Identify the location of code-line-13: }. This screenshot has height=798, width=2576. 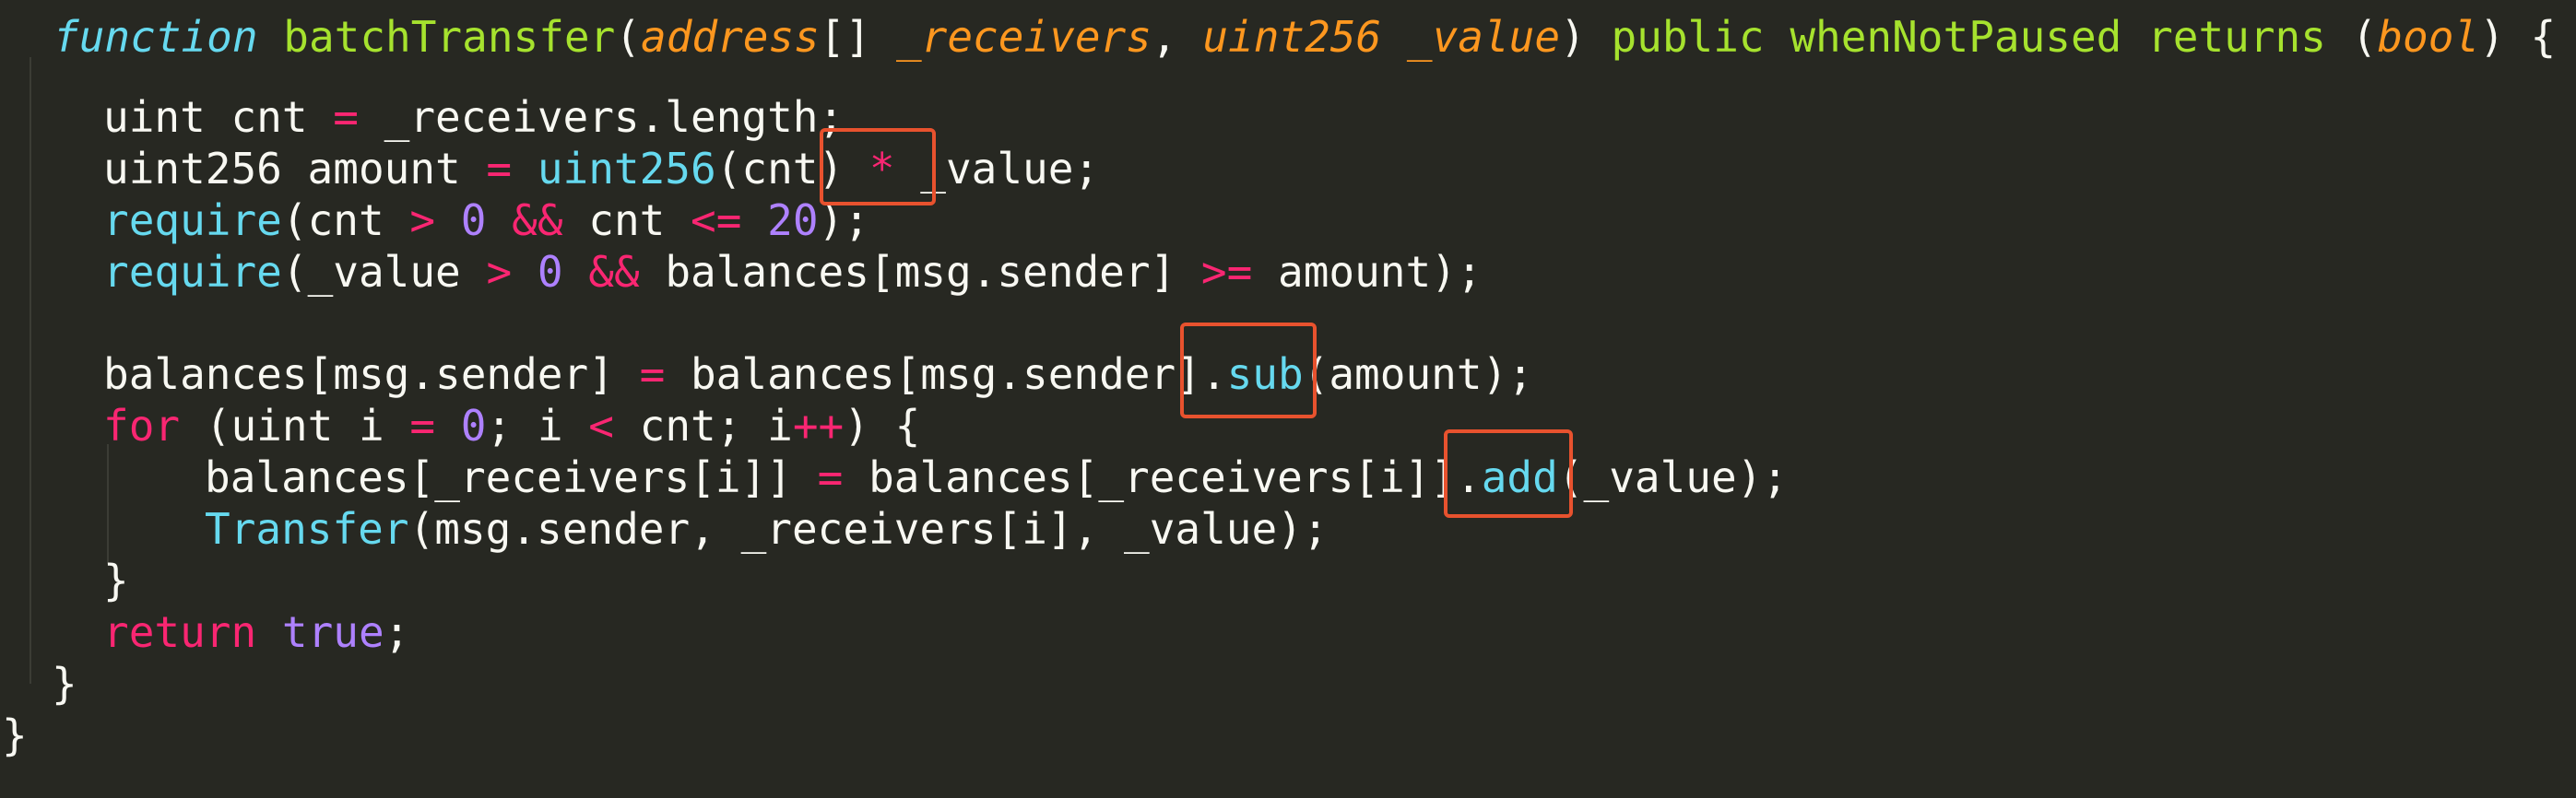
(64, 684).